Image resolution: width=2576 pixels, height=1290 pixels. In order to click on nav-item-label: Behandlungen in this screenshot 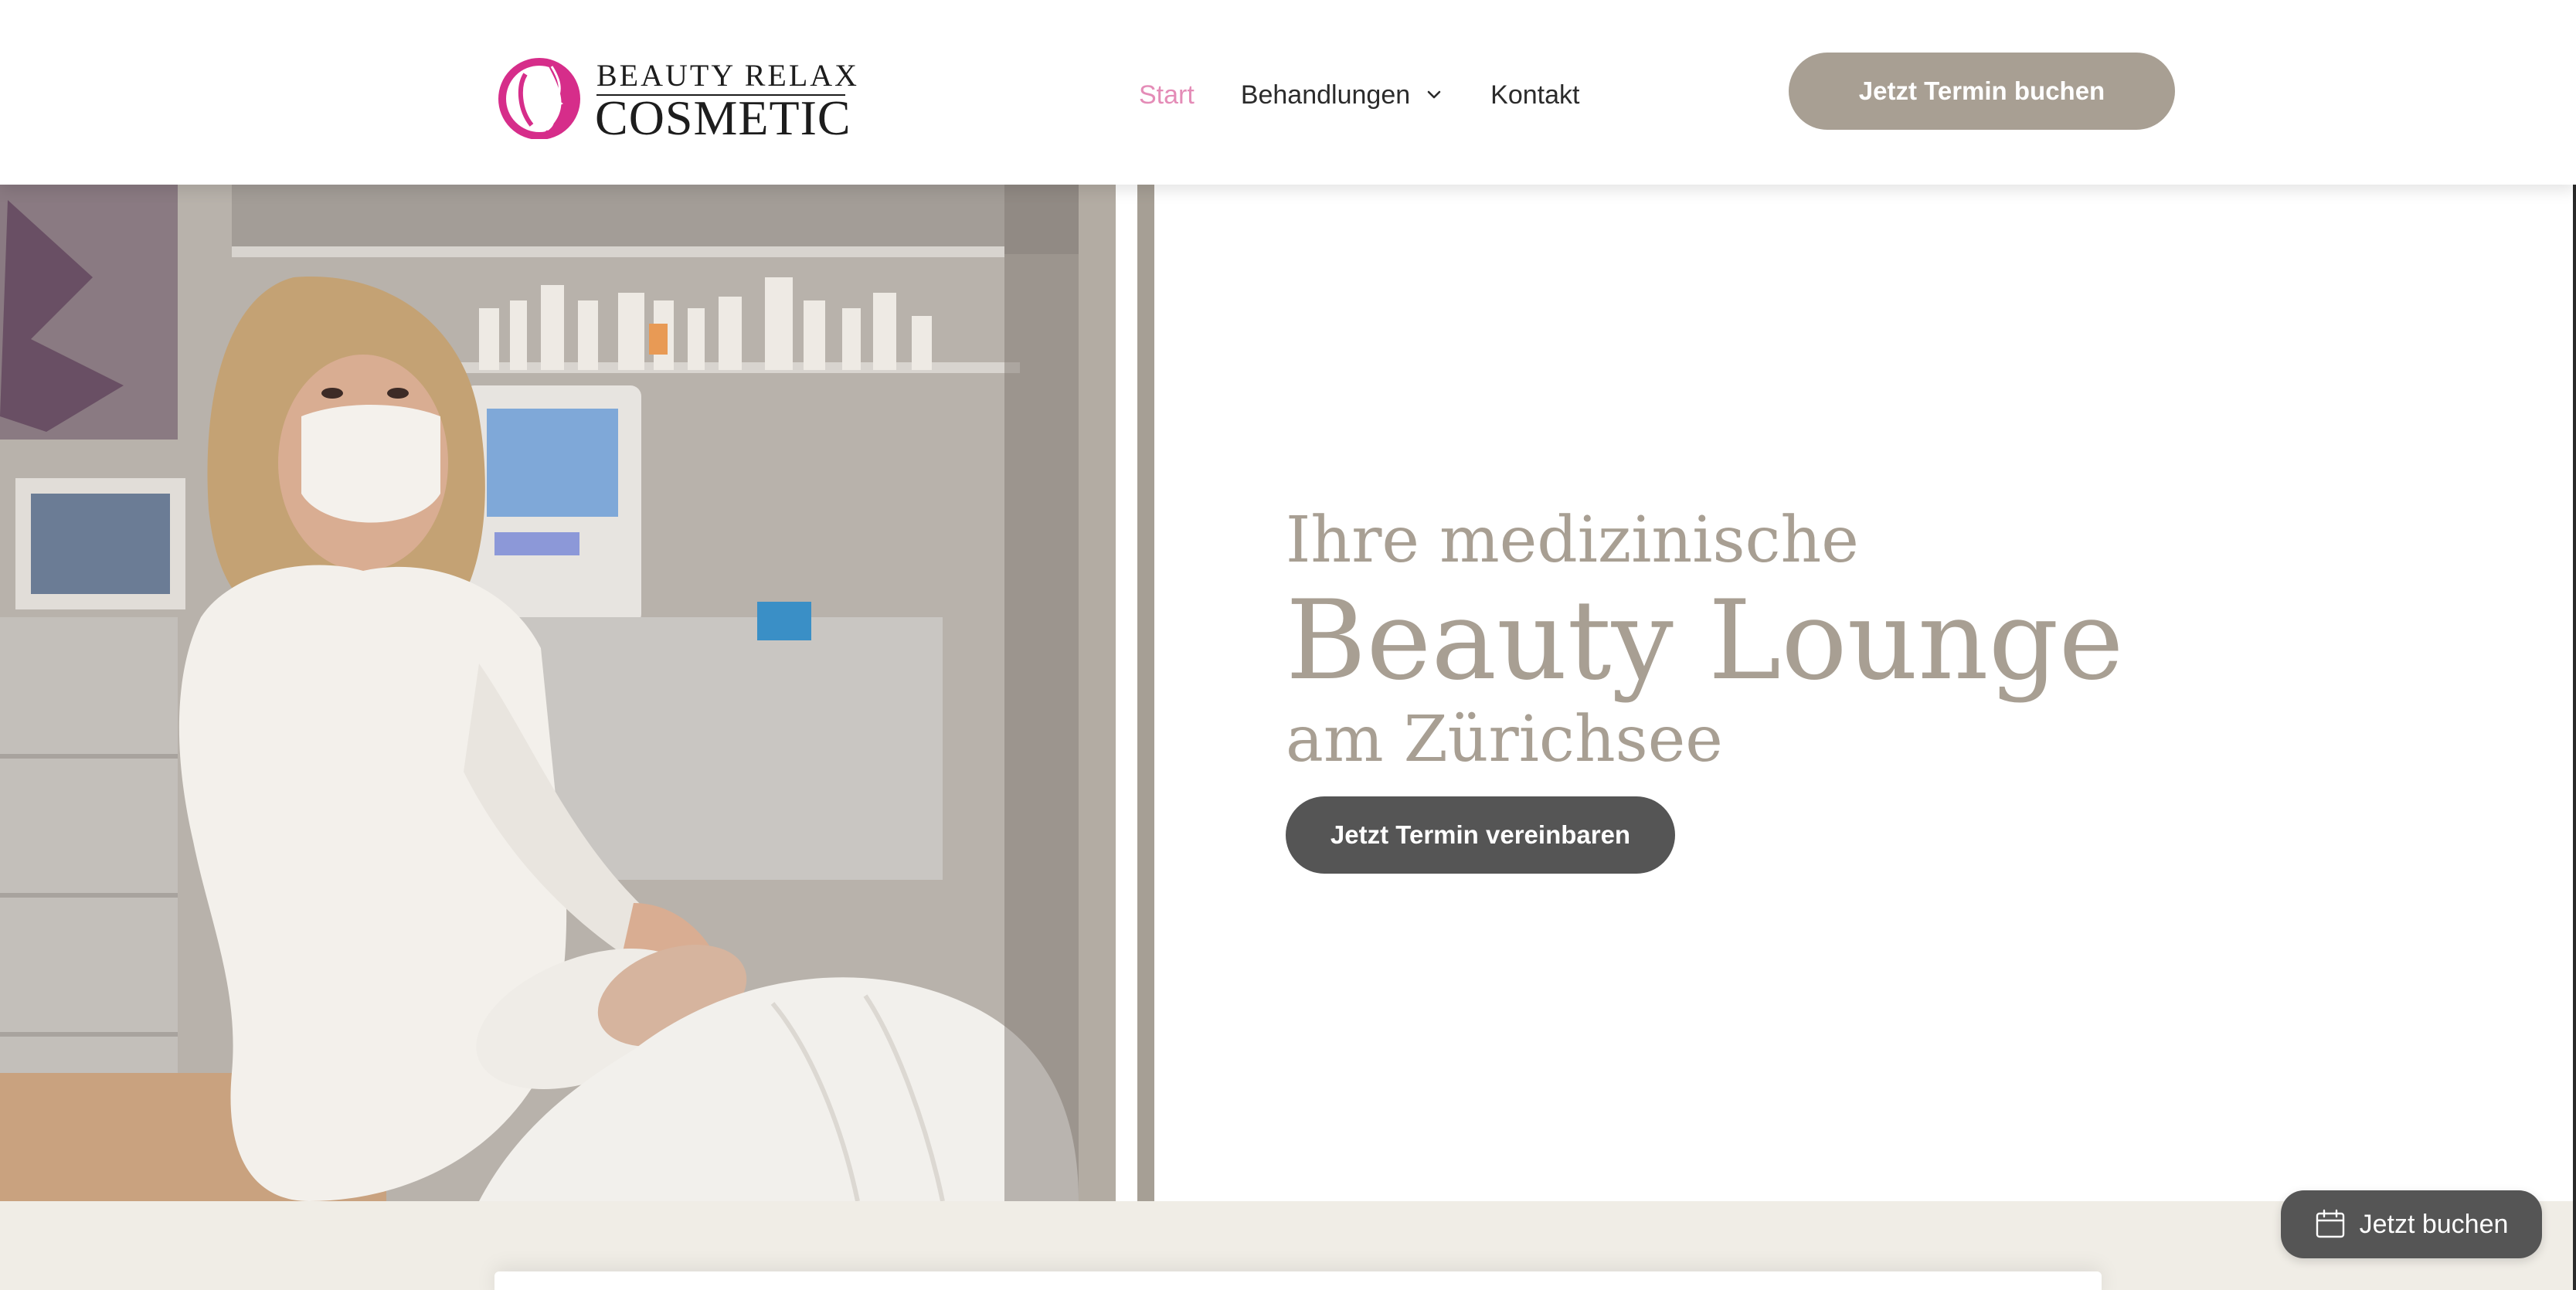, I will do `click(1325, 95)`.